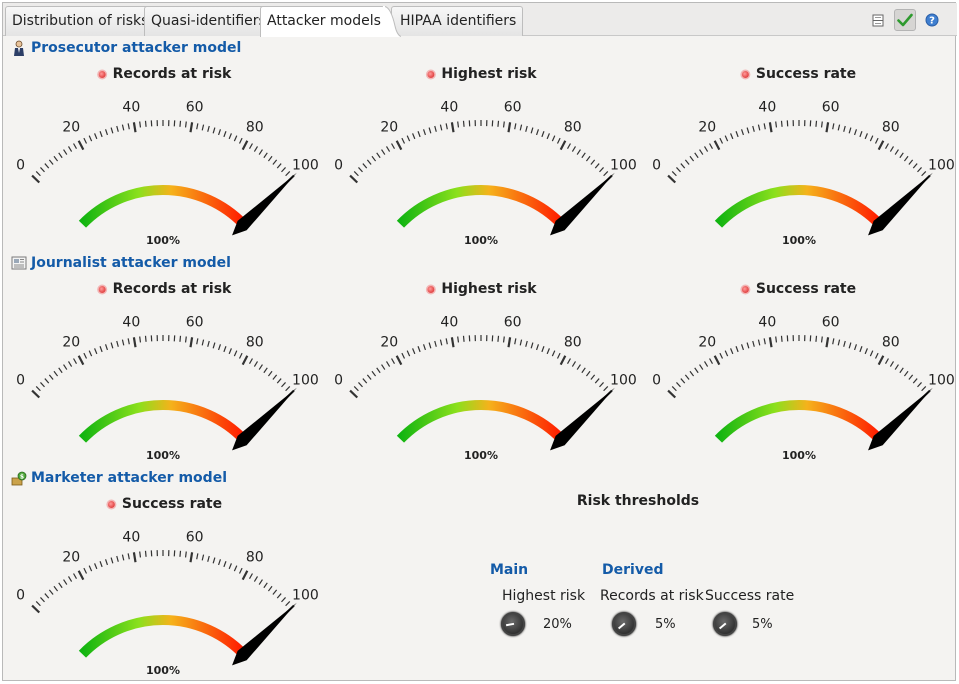 The image size is (959, 684). I want to click on split-view-button, so click(878, 20).